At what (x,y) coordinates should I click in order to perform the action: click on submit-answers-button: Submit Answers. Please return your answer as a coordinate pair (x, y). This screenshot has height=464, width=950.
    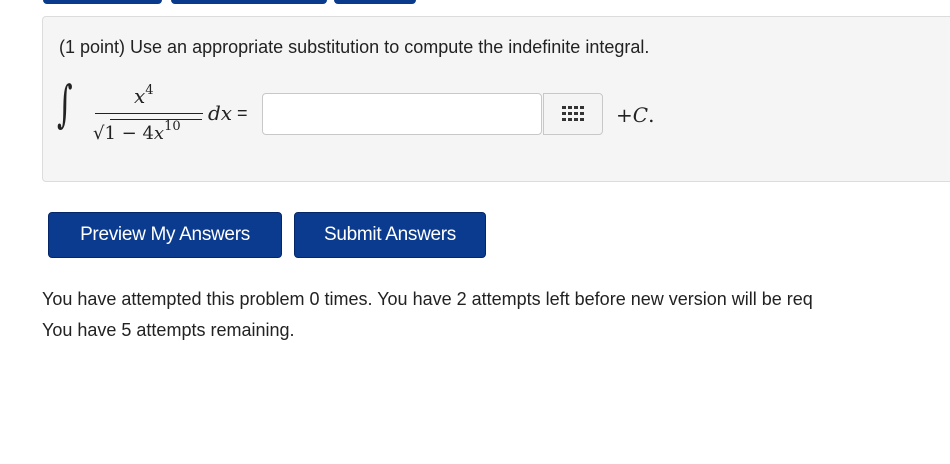
    Looking at the image, I should click on (390, 235).